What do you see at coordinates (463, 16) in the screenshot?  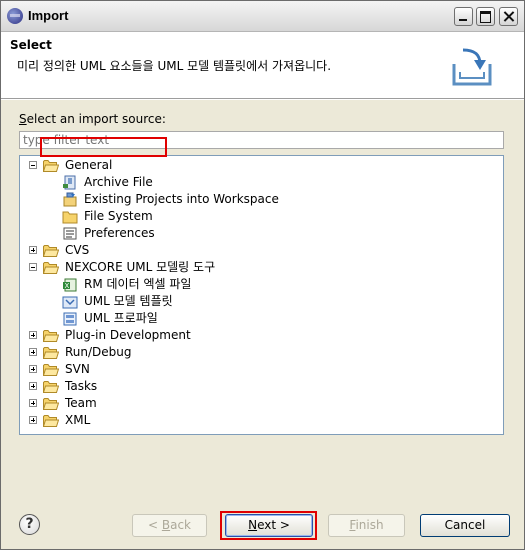 I see `minimize-button` at bounding box center [463, 16].